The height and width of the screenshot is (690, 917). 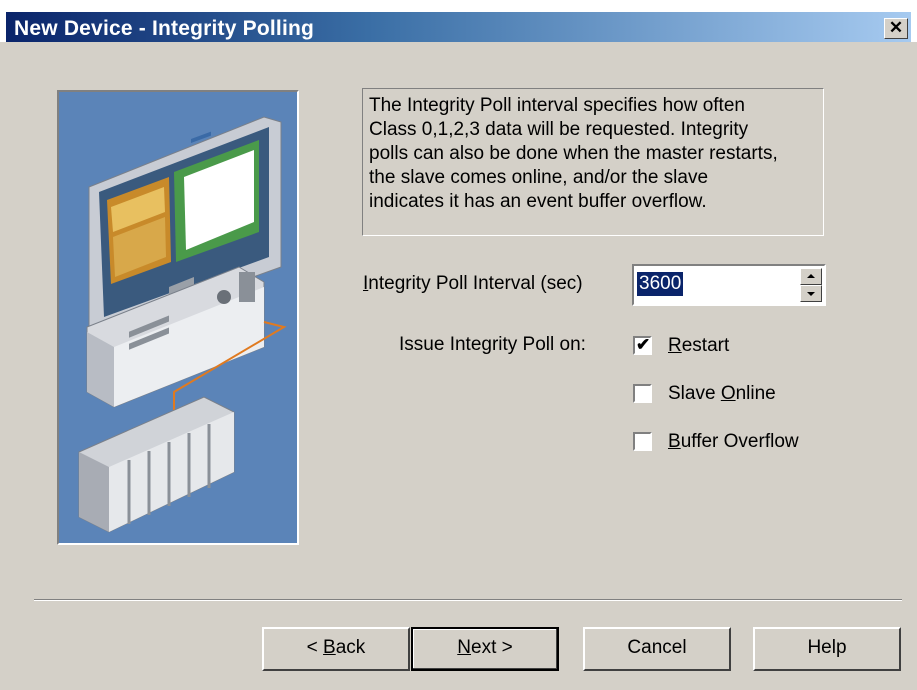 What do you see at coordinates (827, 649) in the screenshot?
I see `help-button: Help` at bounding box center [827, 649].